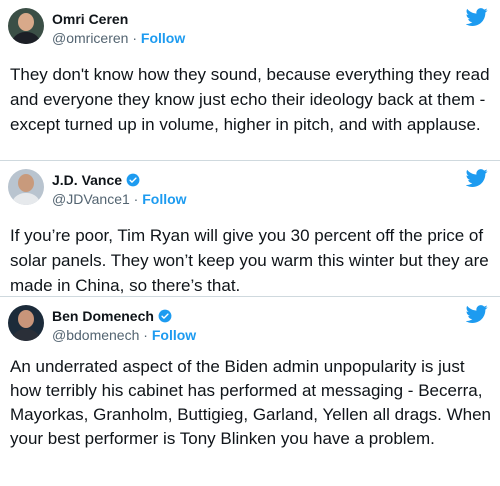 Image resolution: width=500 pixels, height=486 pixels. I want to click on handle-row: @omriceren · Follow, so click(118, 38).